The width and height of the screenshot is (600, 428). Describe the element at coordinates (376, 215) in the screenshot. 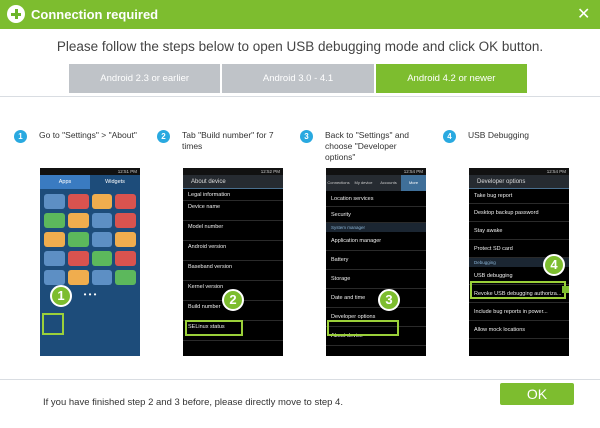

I see `list-item: Security` at that location.